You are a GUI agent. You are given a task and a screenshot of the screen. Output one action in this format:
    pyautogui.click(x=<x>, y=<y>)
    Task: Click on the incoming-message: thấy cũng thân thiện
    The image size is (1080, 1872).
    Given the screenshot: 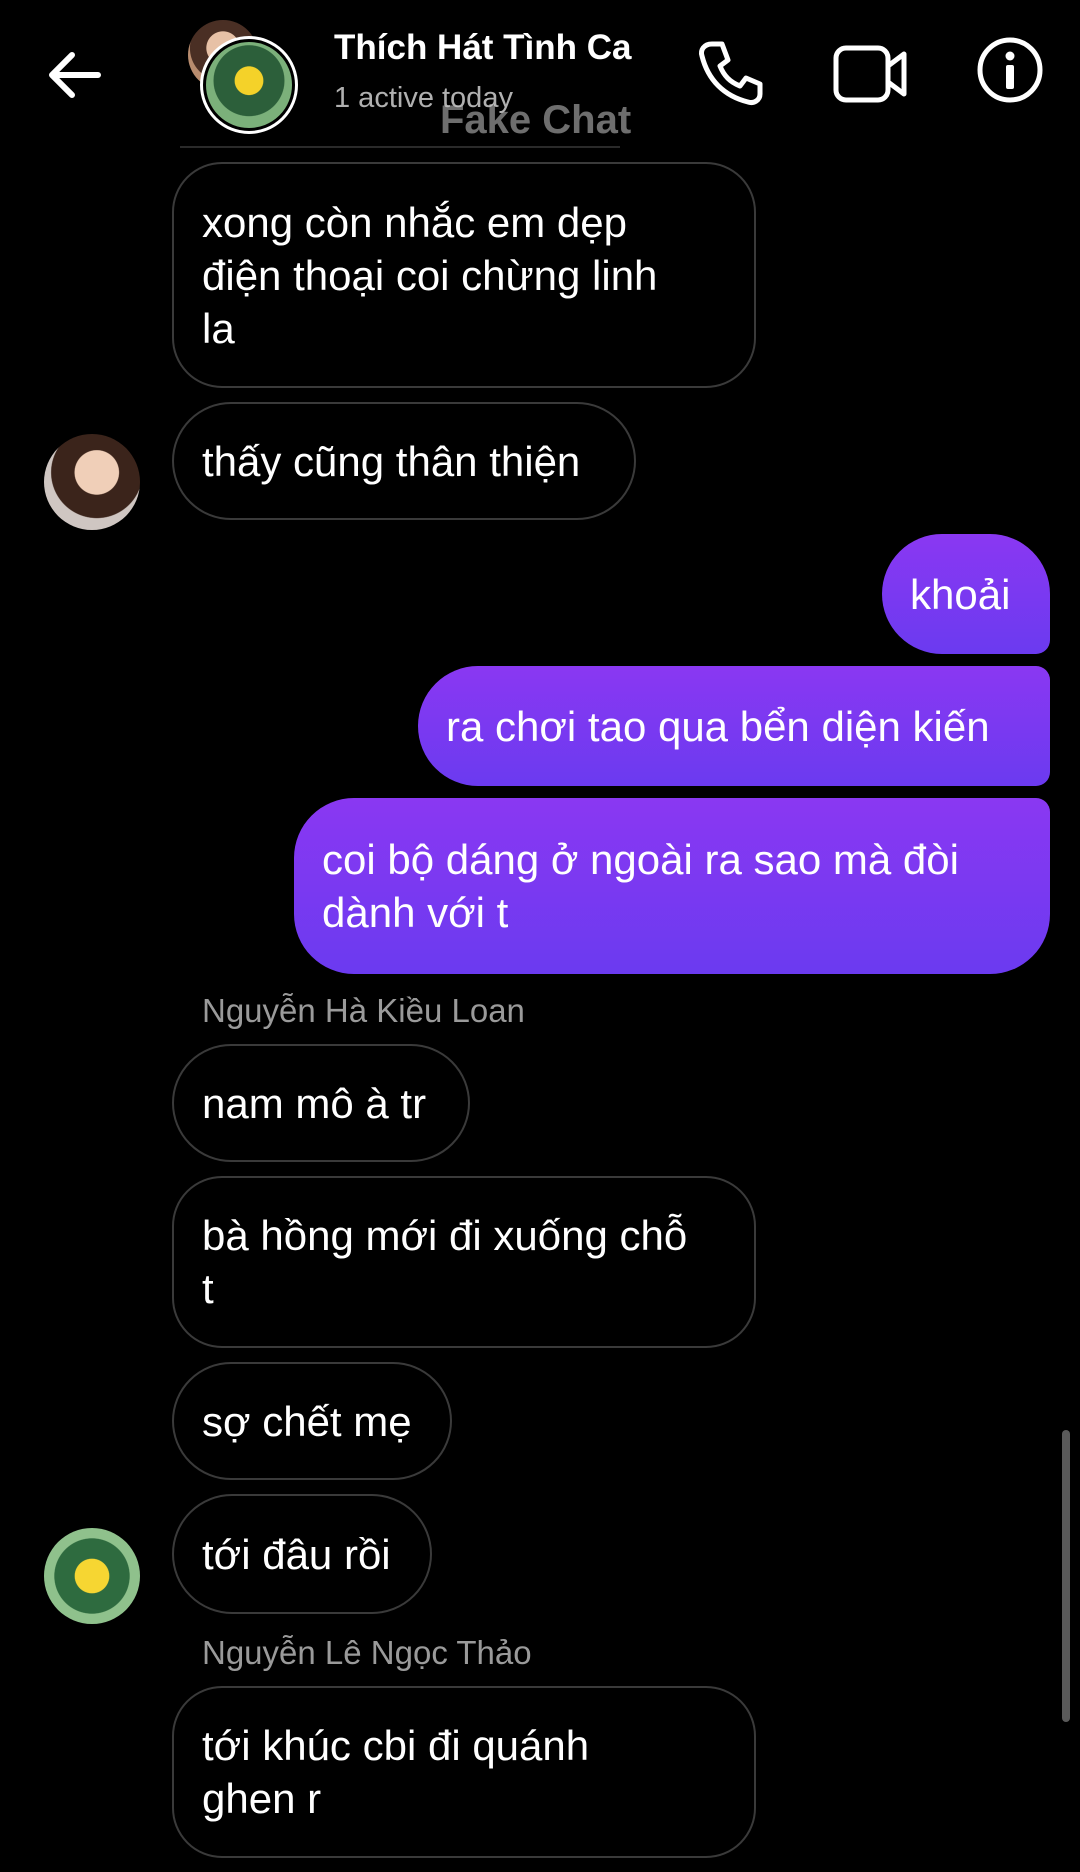 What is the action you would take?
    pyautogui.click(x=404, y=461)
    